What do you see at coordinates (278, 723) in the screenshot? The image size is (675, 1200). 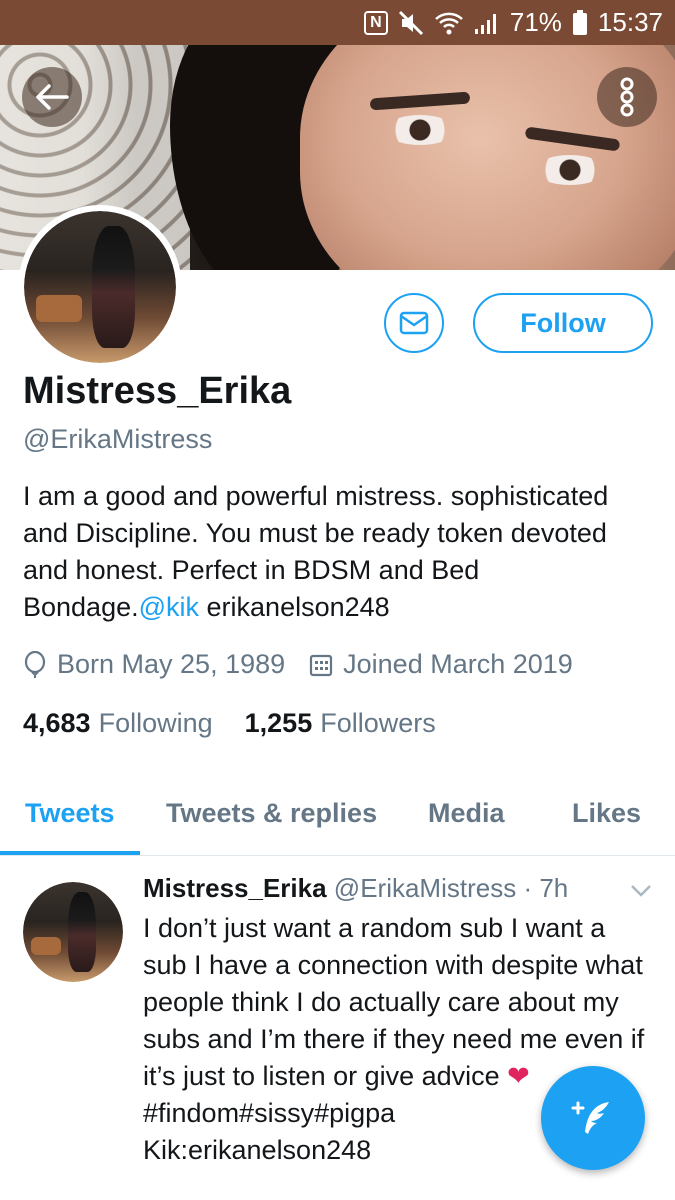 I see `followers-count: 1,255` at bounding box center [278, 723].